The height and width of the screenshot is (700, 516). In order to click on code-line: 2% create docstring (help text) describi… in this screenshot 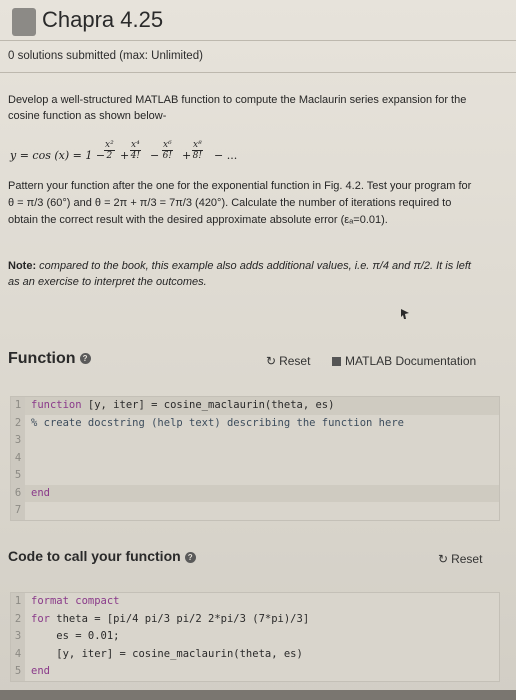, I will do `click(255, 423)`.